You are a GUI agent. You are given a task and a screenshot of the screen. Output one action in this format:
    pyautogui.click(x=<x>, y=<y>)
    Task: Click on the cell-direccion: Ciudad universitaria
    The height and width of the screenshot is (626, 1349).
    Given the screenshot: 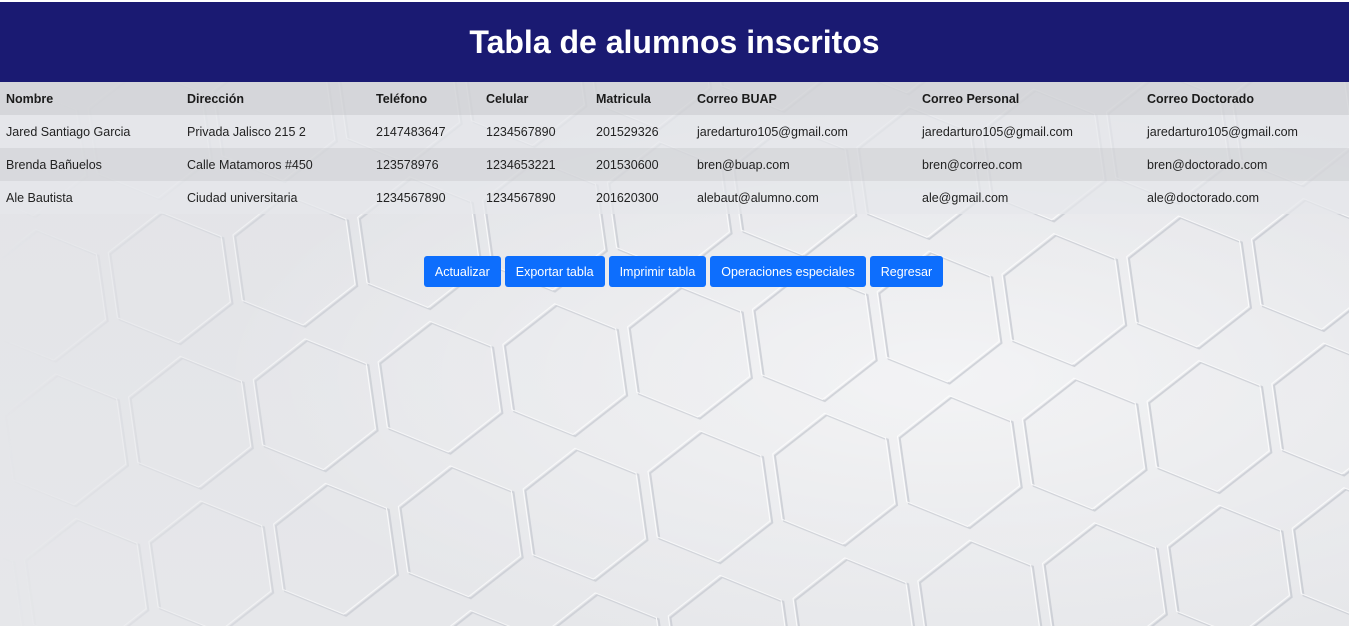 What is the action you would take?
    pyautogui.click(x=242, y=197)
    